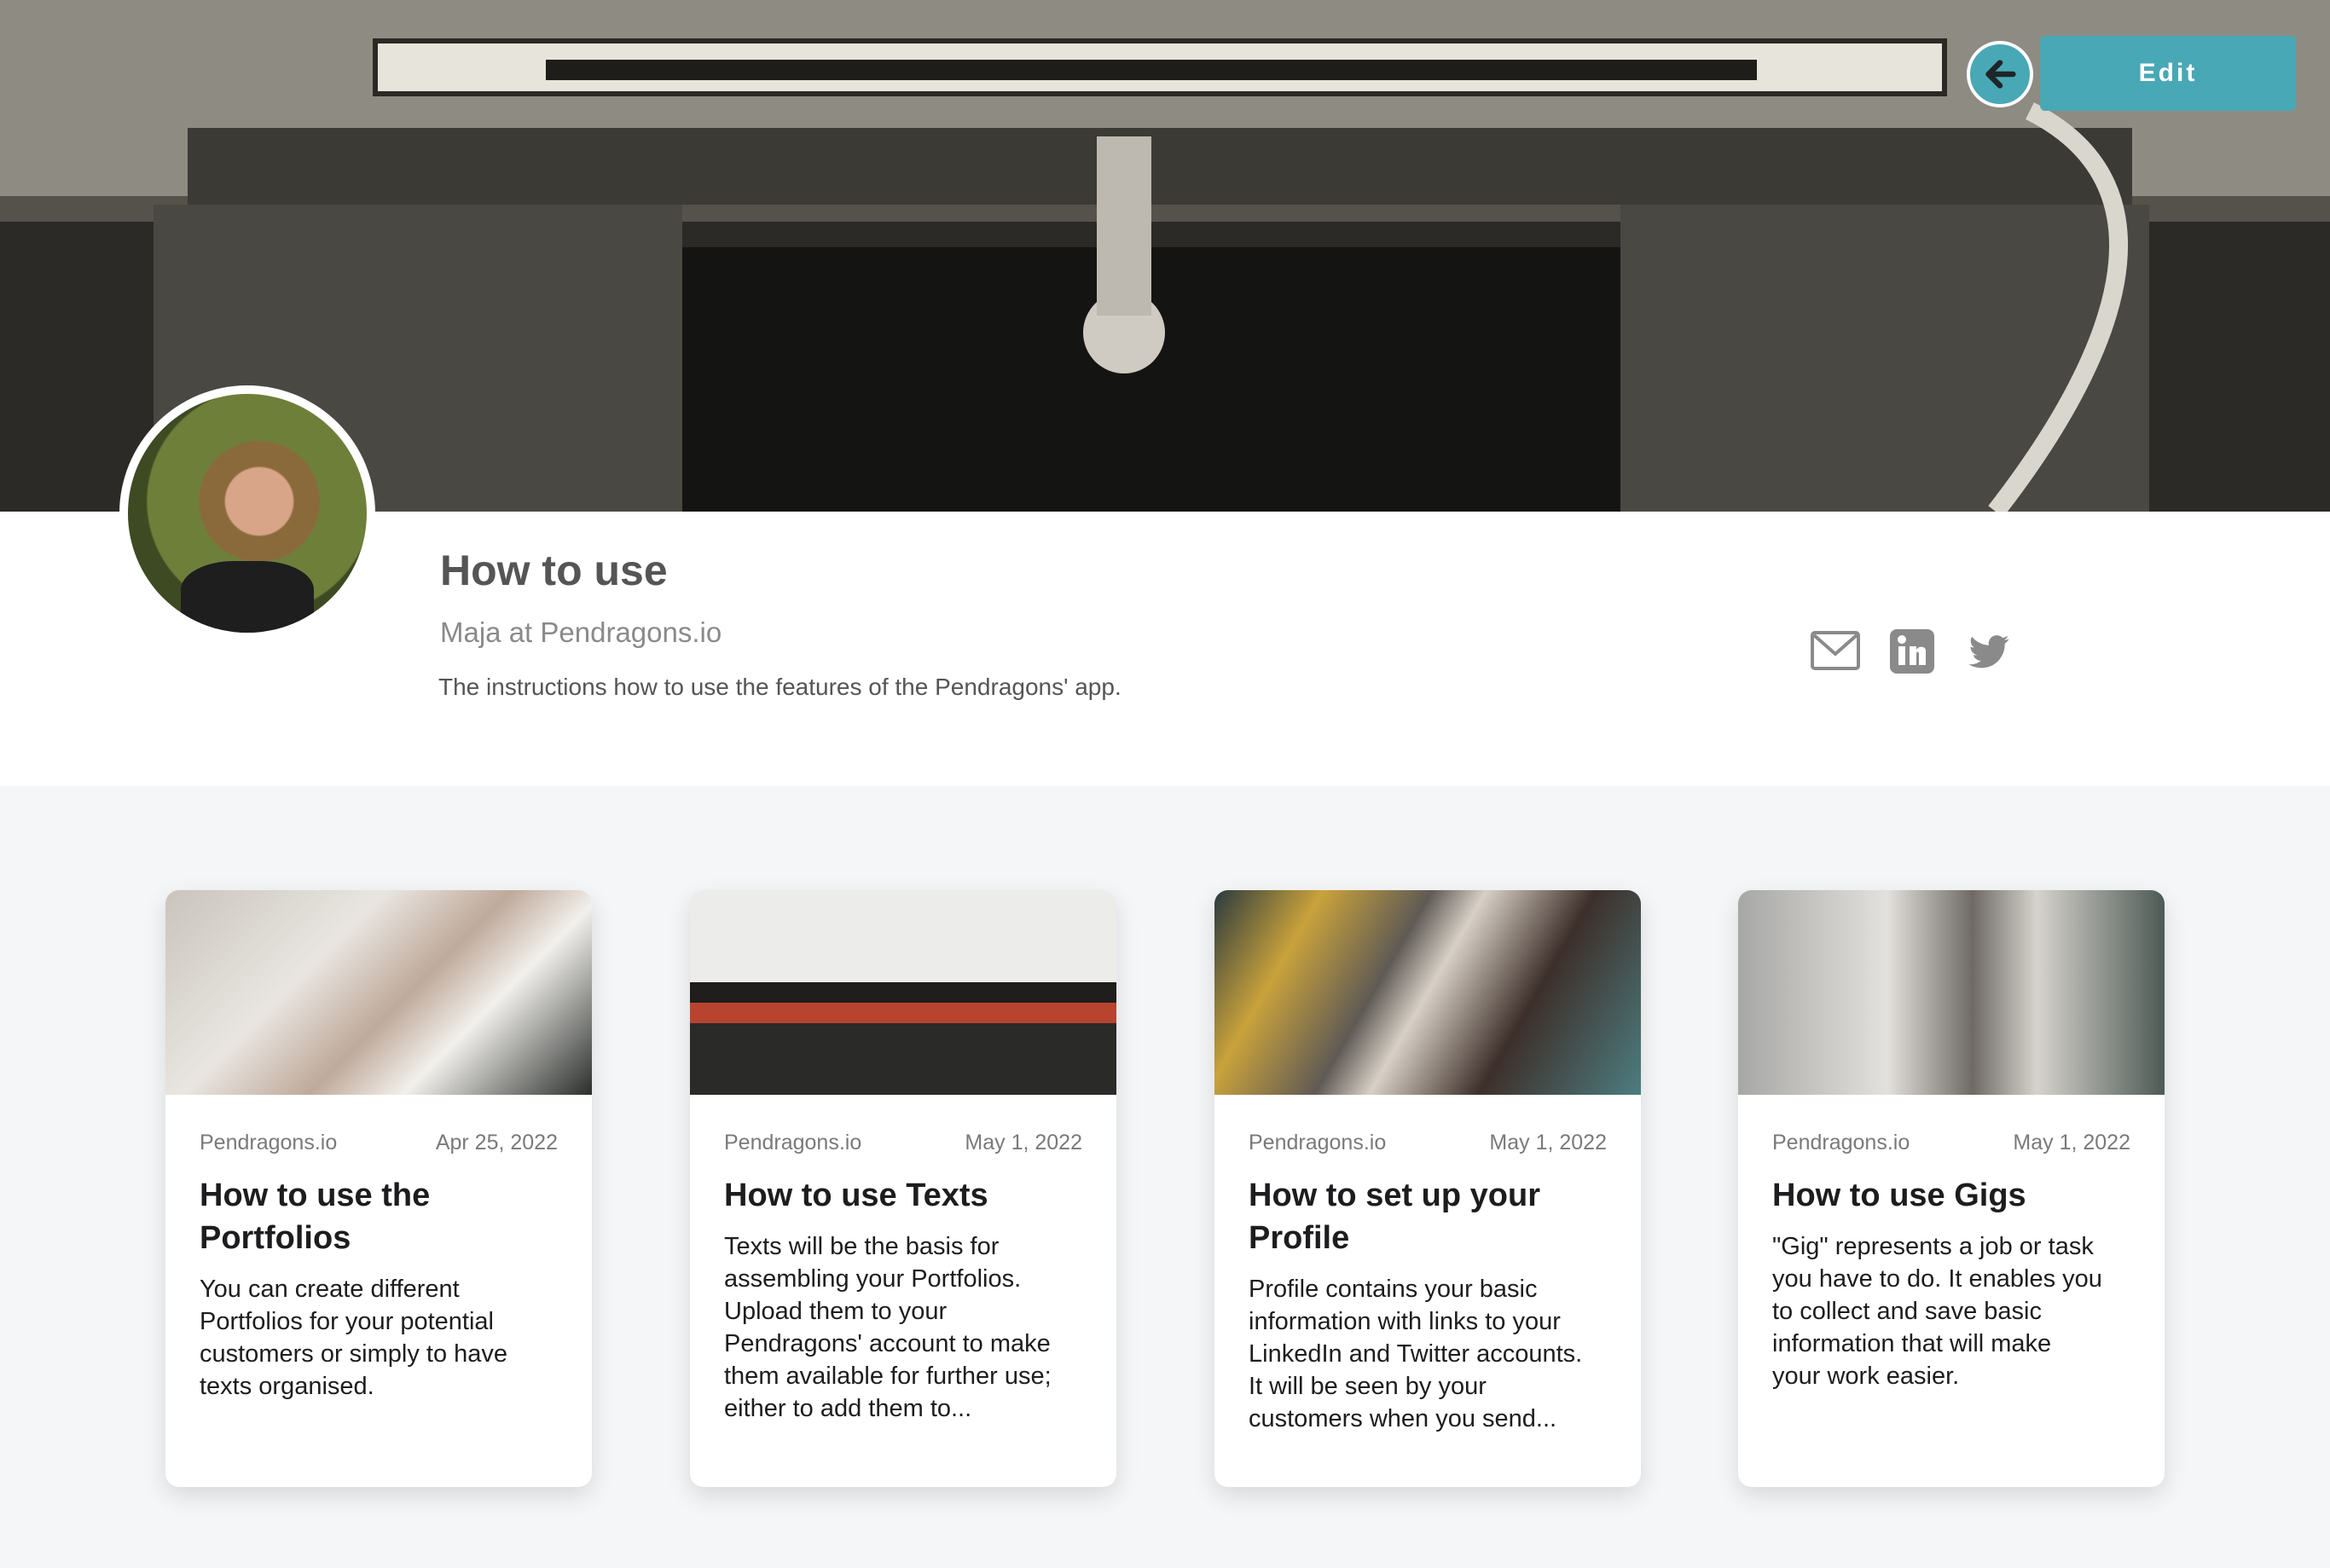 The height and width of the screenshot is (1568, 2330). What do you see at coordinates (2168, 73) in the screenshot?
I see `edit-button: Edit` at bounding box center [2168, 73].